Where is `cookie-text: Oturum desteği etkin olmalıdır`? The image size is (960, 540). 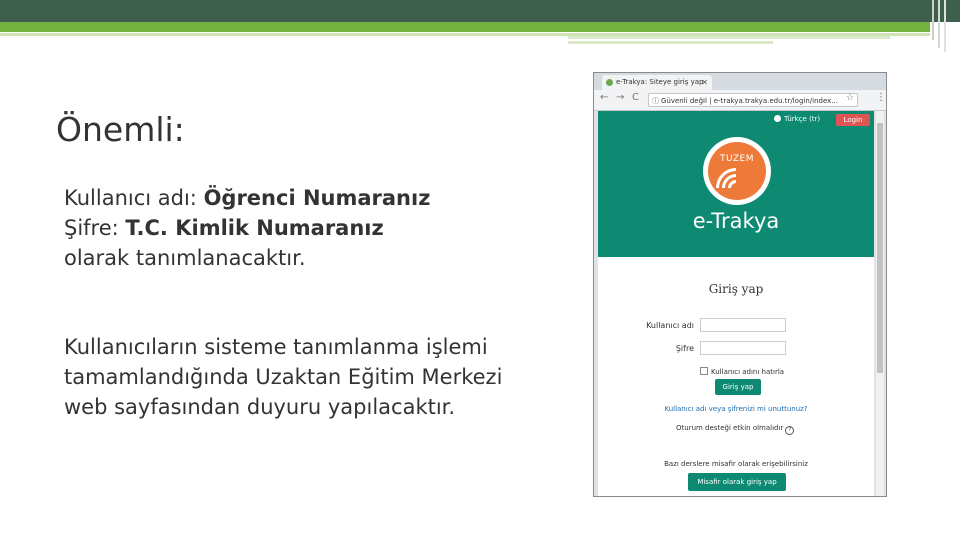 cookie-text: Oturum desteği etkin olmalıdır is located at coordinates (730, 428).